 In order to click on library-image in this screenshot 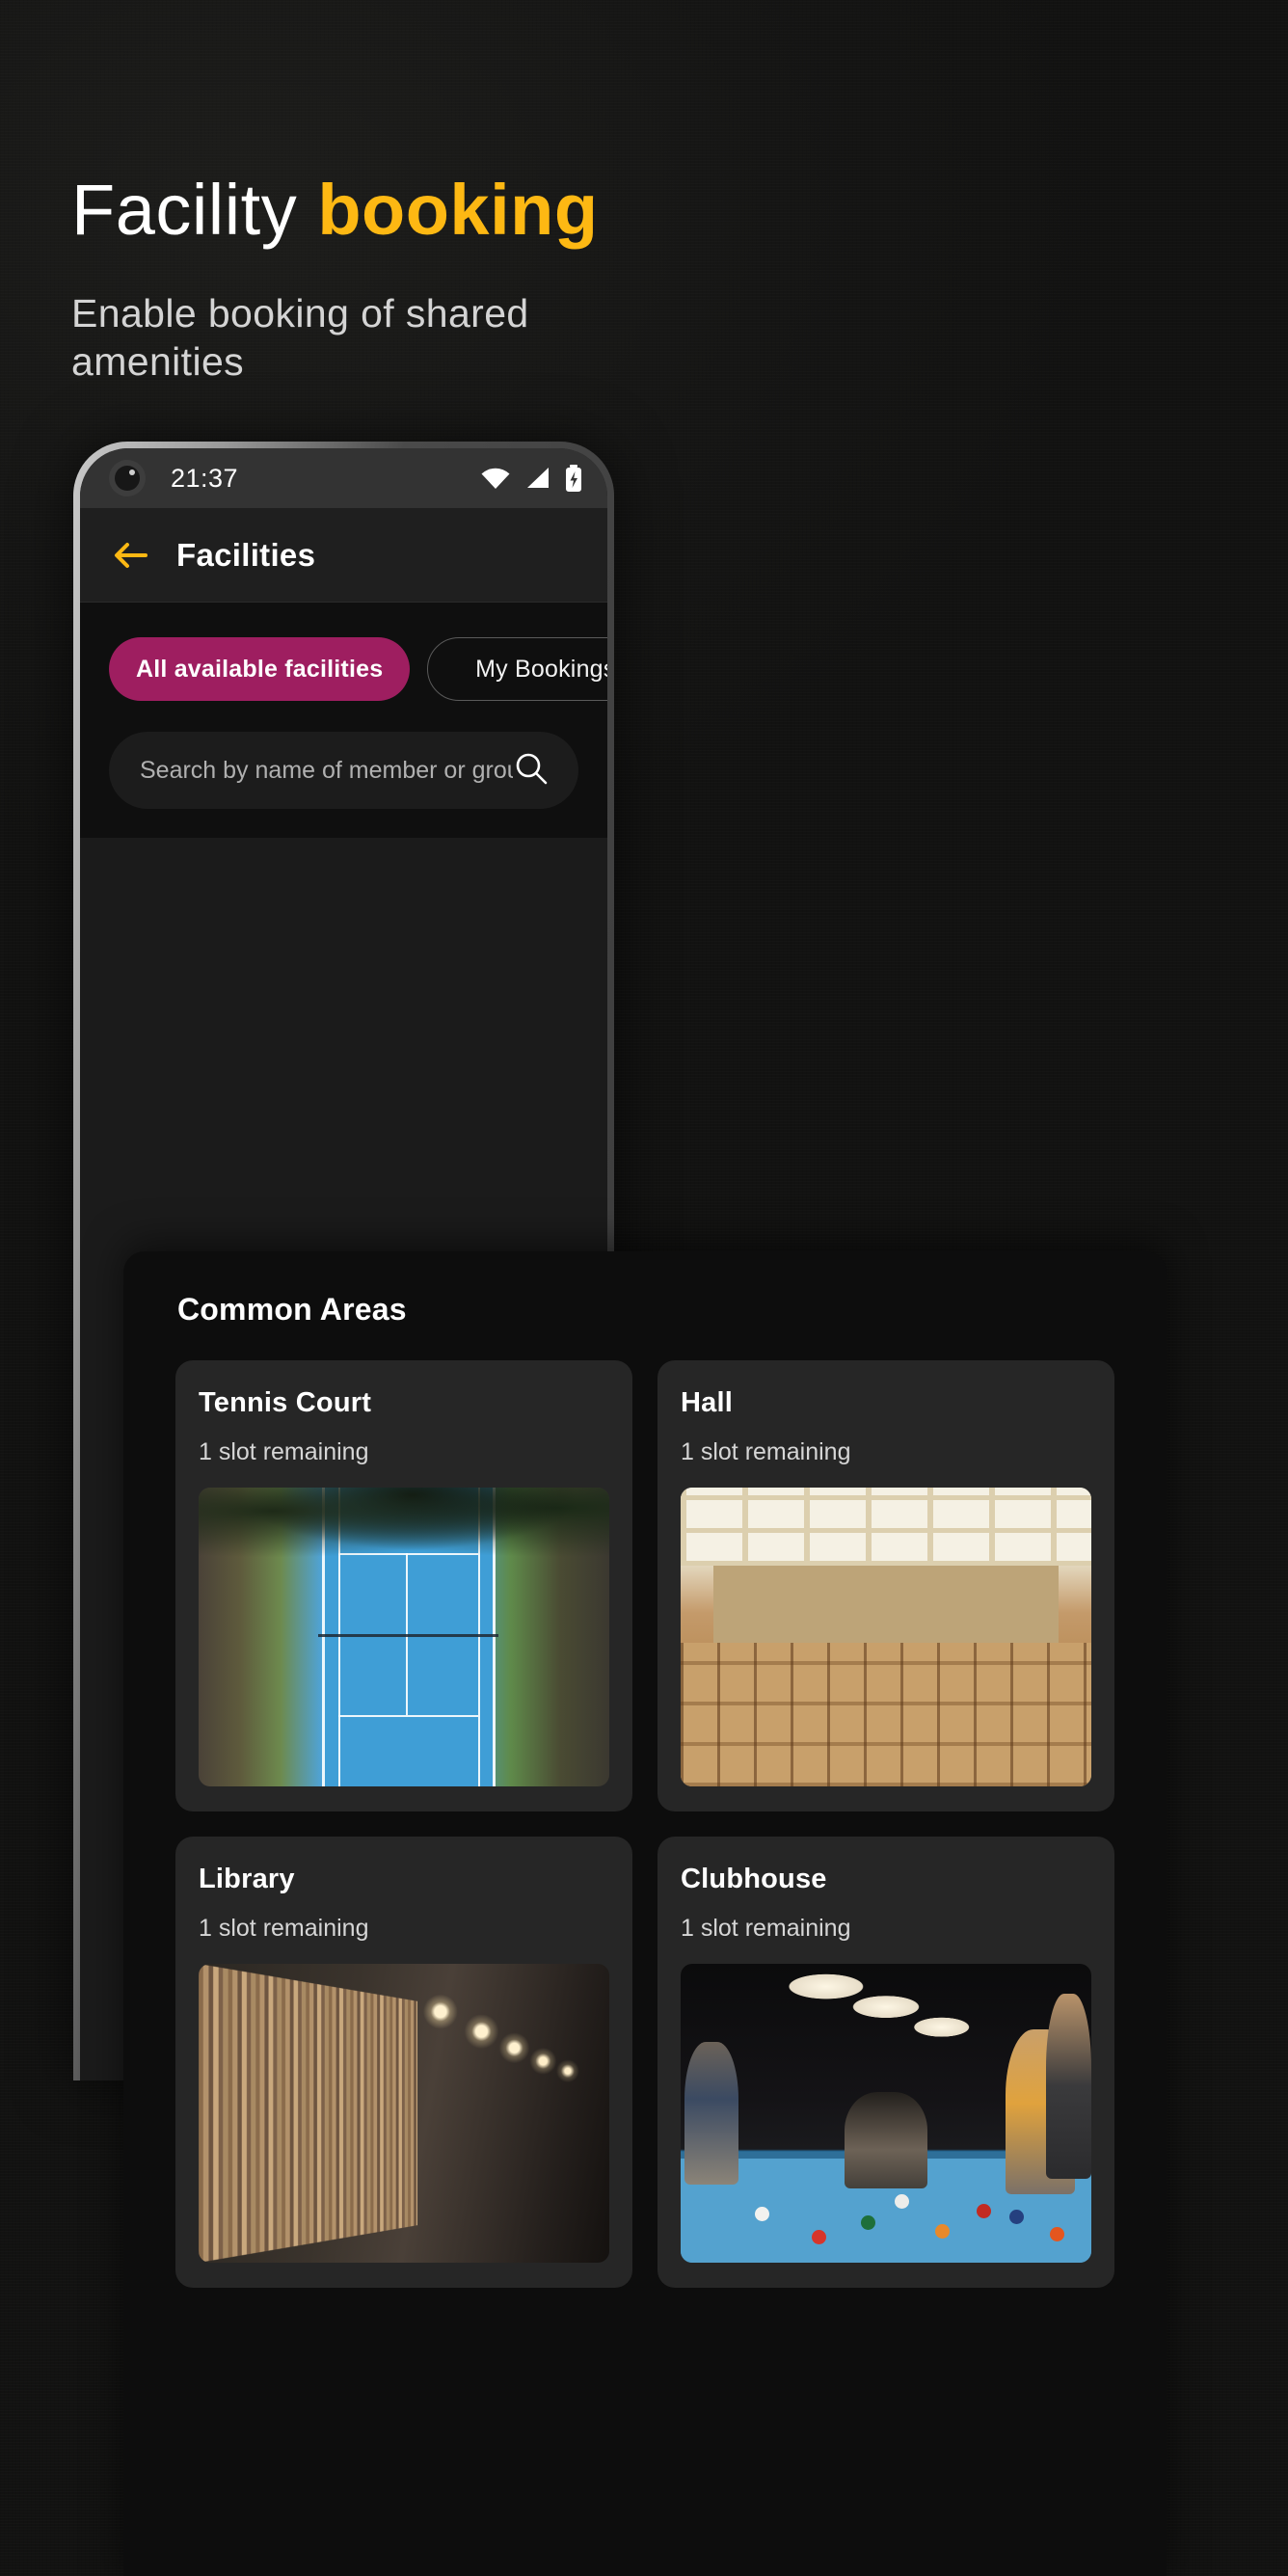, I will do `click(404, 2114)`.